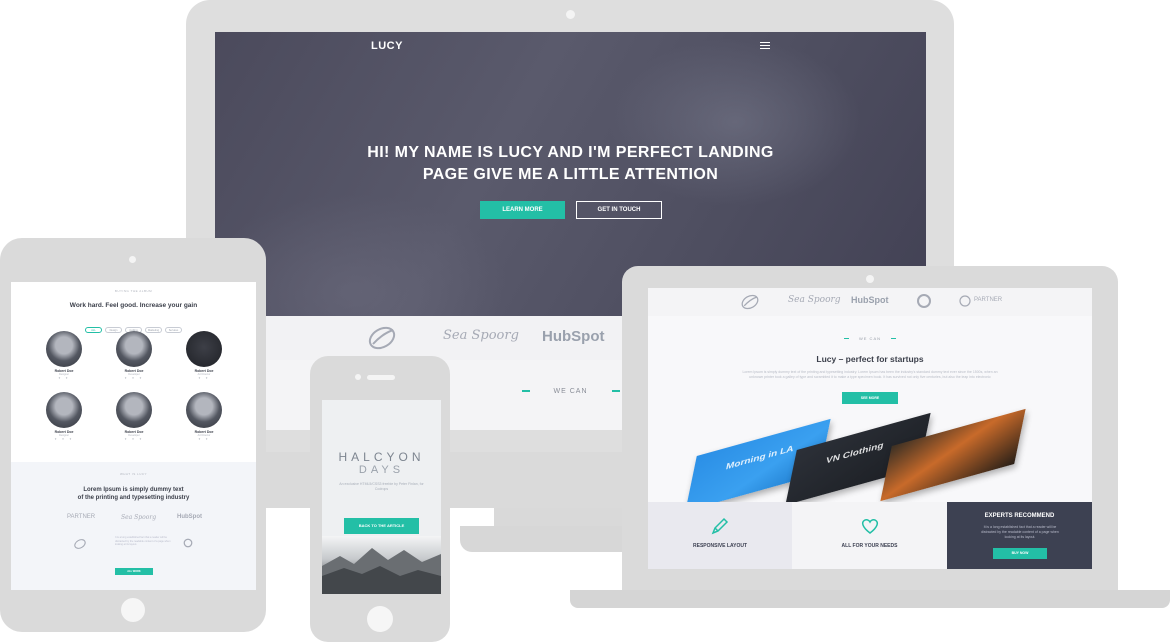  I want to click on phone-speaker, so click(381, 377).